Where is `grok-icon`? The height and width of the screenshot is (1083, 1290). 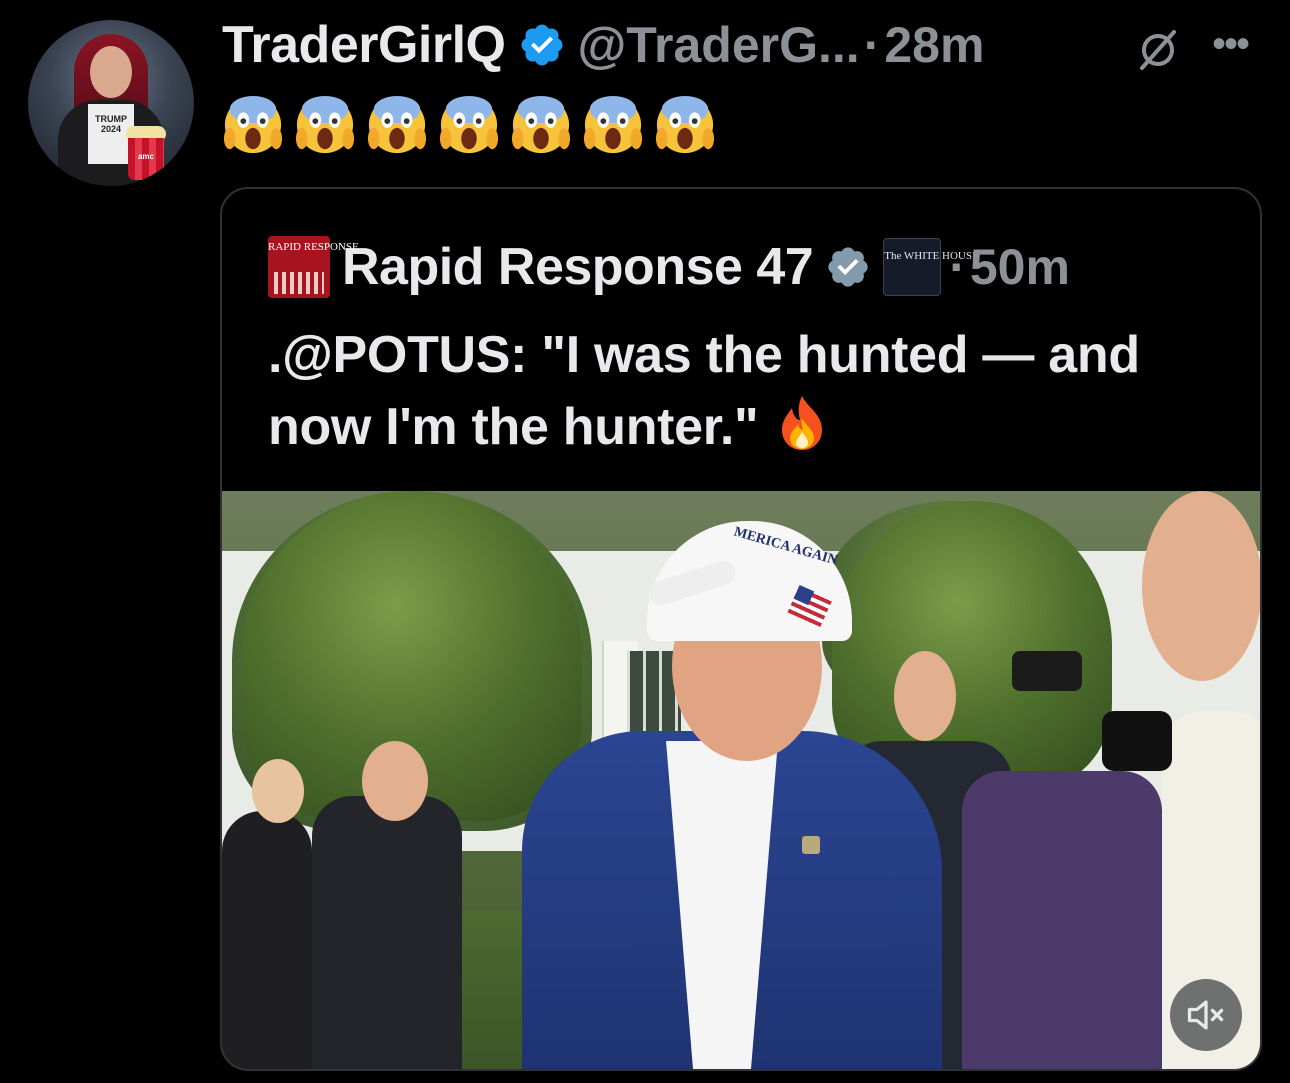
grok-icon is located at coordinates (1158, 50).